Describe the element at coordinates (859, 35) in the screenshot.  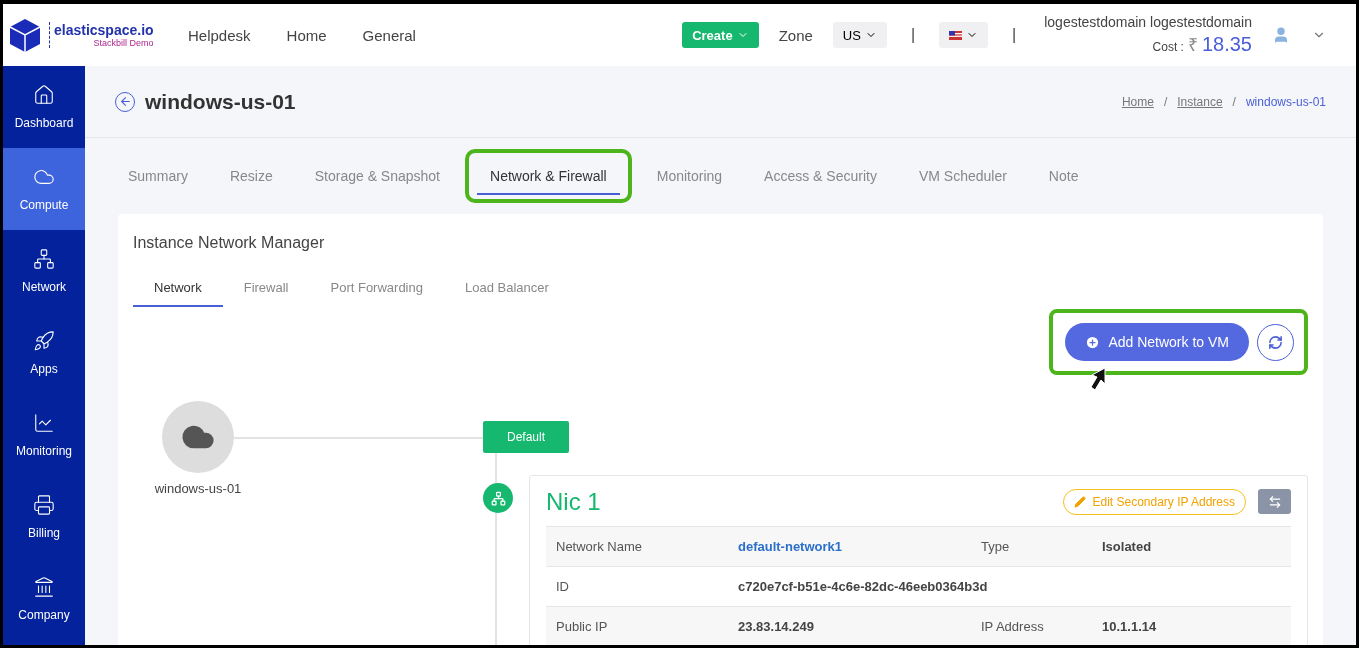
I see `zone-dropdown: US` at that location.